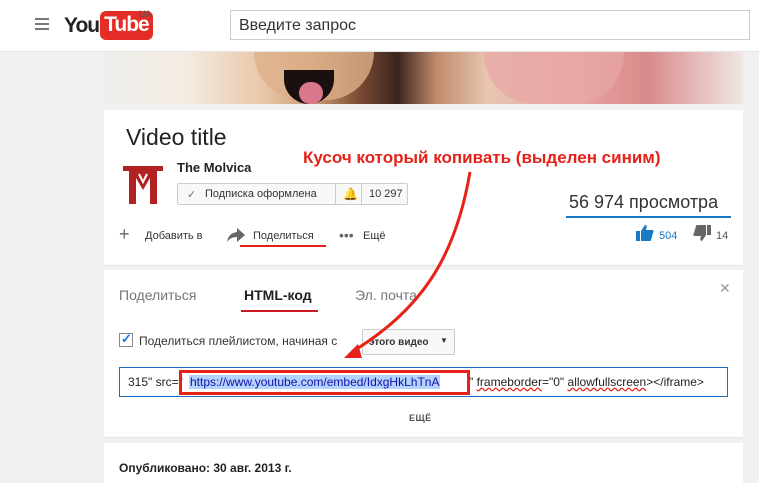 Image resolution: width=759 pixels, height=483 pixels. What do you see at coordinates (192, 195) in the screenshot?
I see `check-icon: ✓` at bounding box center [192, 195].